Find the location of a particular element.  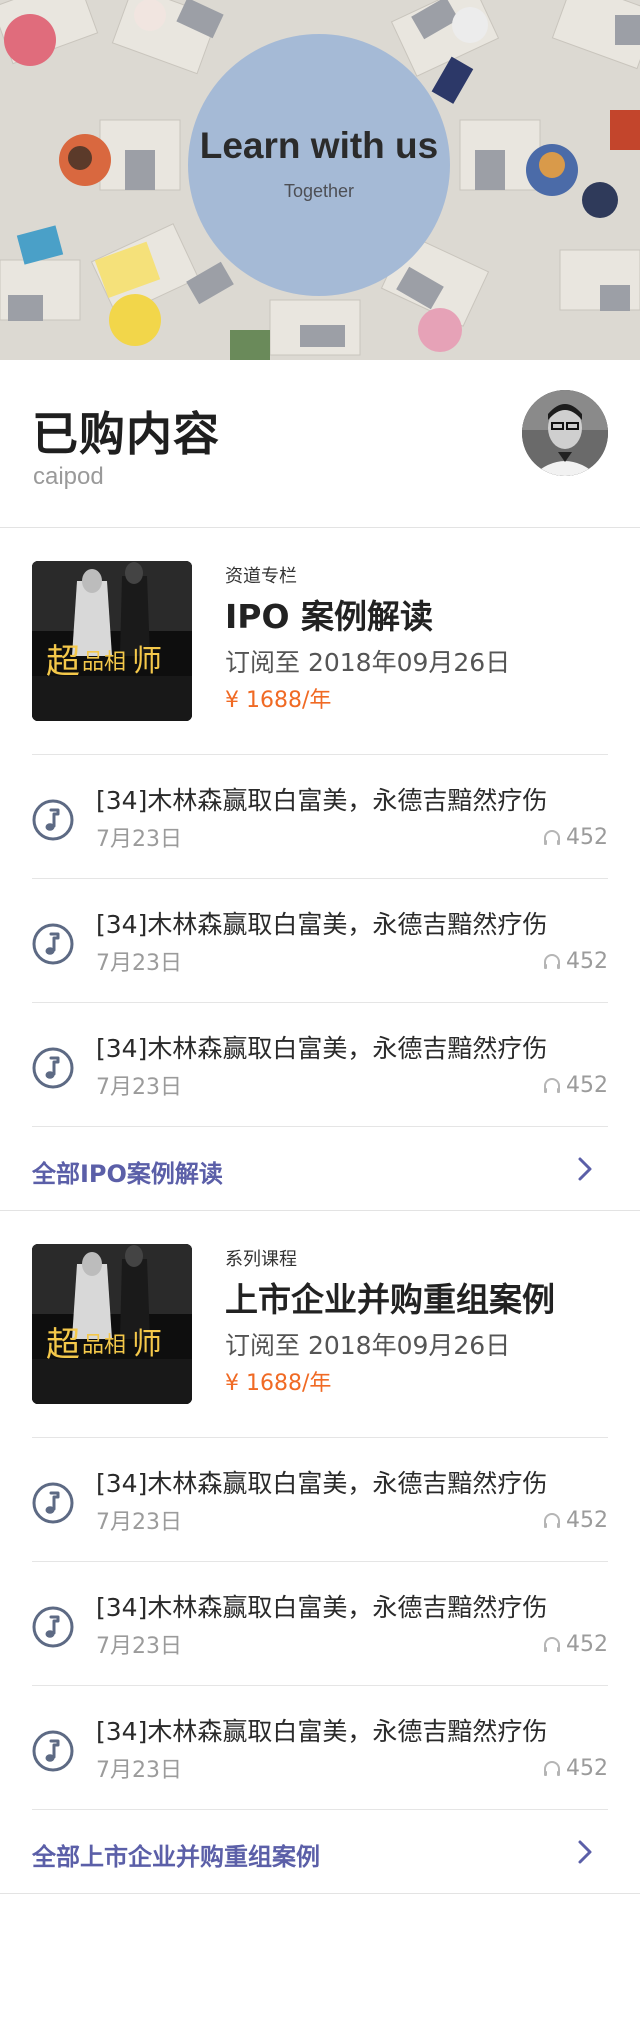

hero-circle: Learn with us Together is located at coordinates (319, 165).